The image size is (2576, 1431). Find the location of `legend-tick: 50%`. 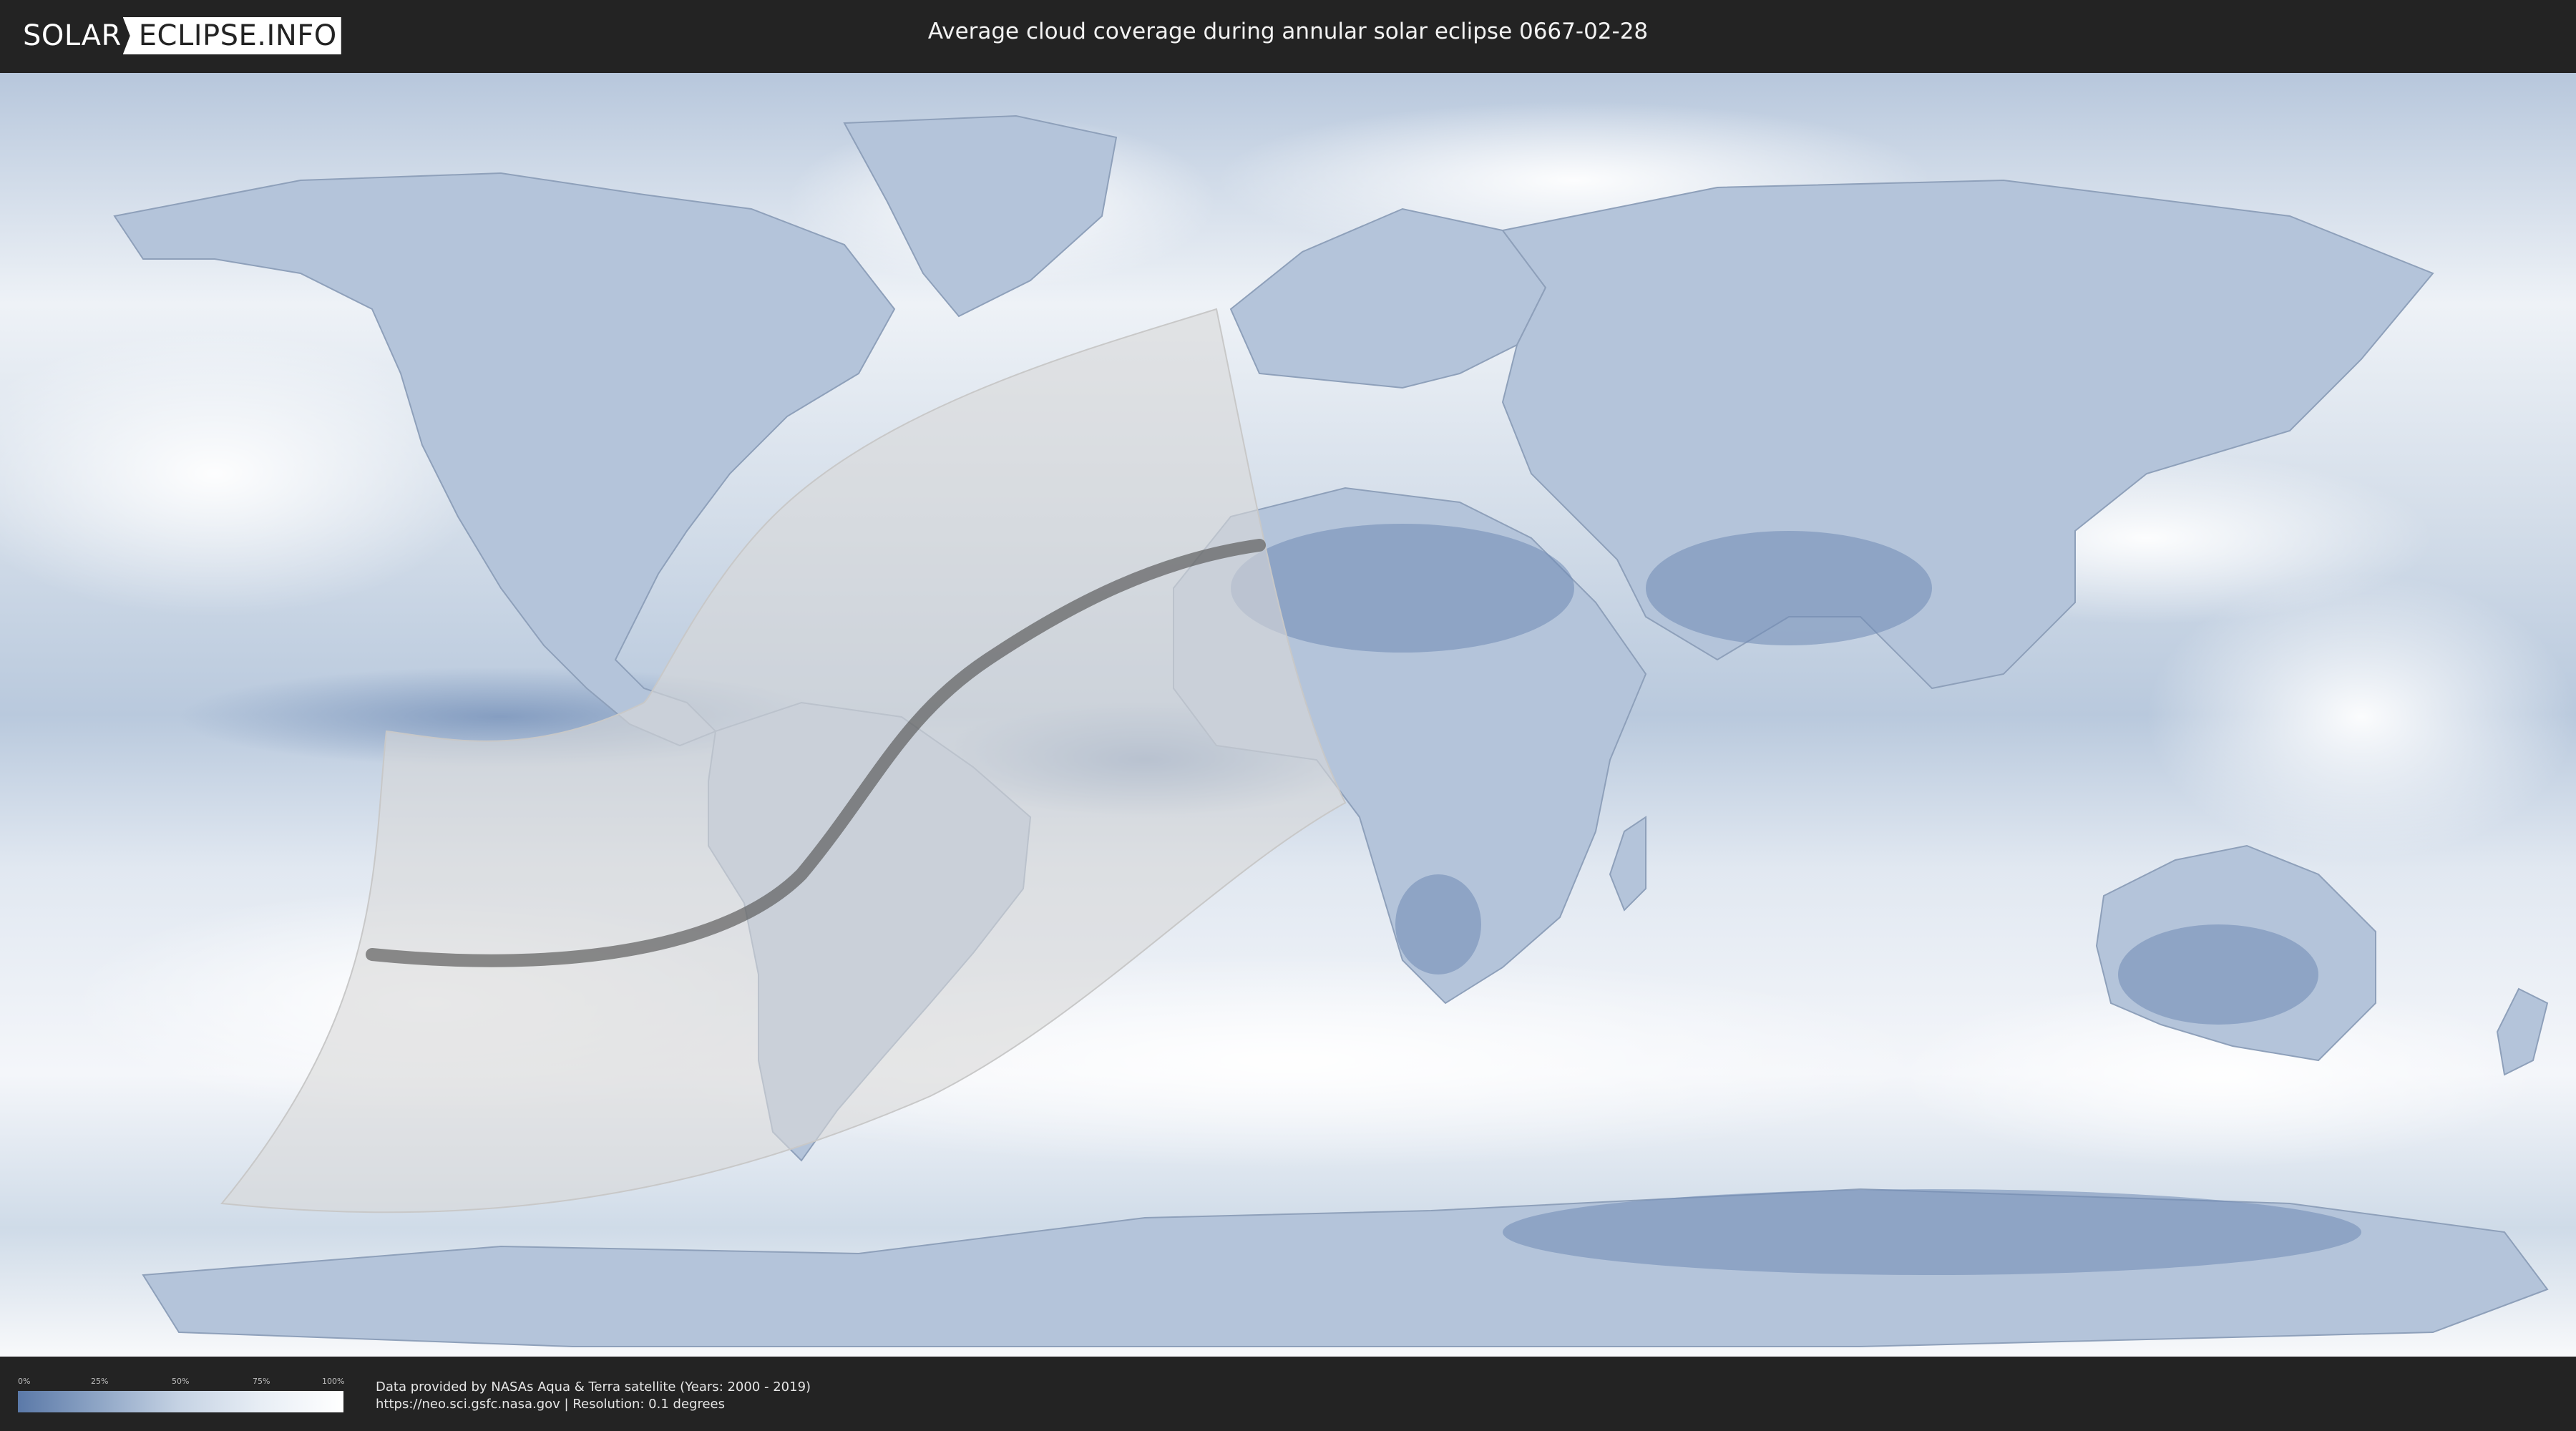

legend-tick: 50% is located at coordinates (181, 1382).